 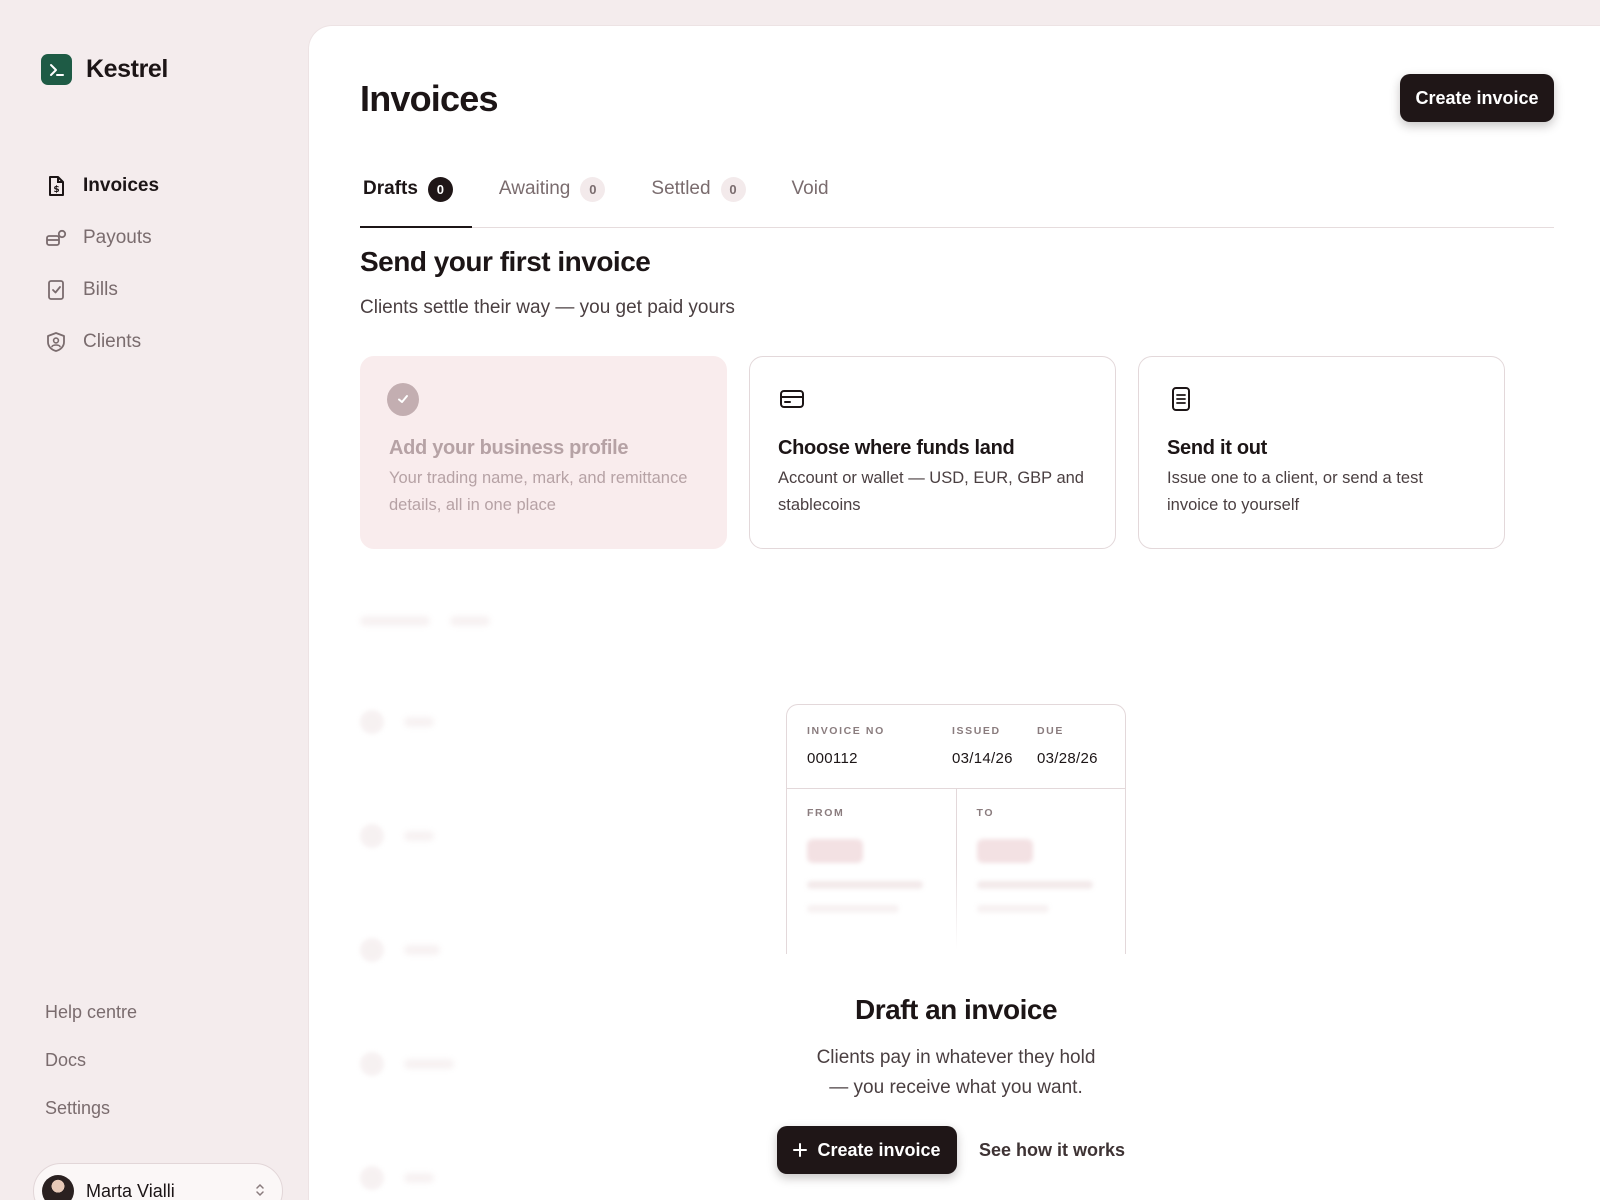 I want to click on tab-awaiting: Awaiting 0, so click(x=552, y=189).